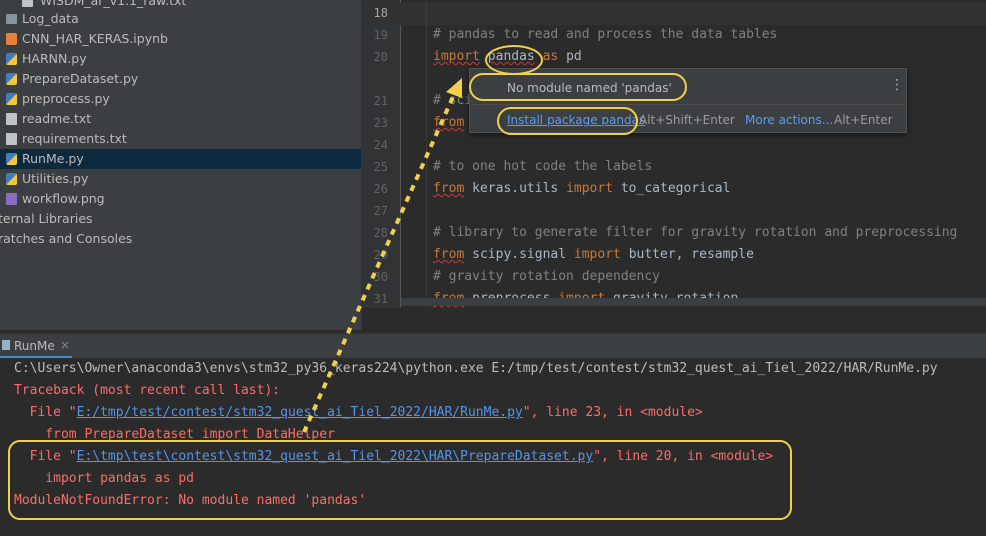  I want to click on line-number: 31, so click(380, 299).